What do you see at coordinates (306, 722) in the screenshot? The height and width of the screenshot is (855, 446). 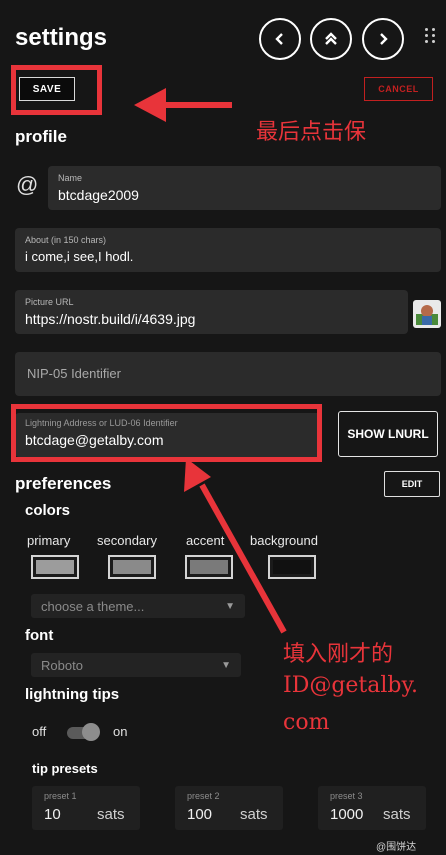 I see `annotation-lightning-note-3: com` at bounding box center [306, 722].